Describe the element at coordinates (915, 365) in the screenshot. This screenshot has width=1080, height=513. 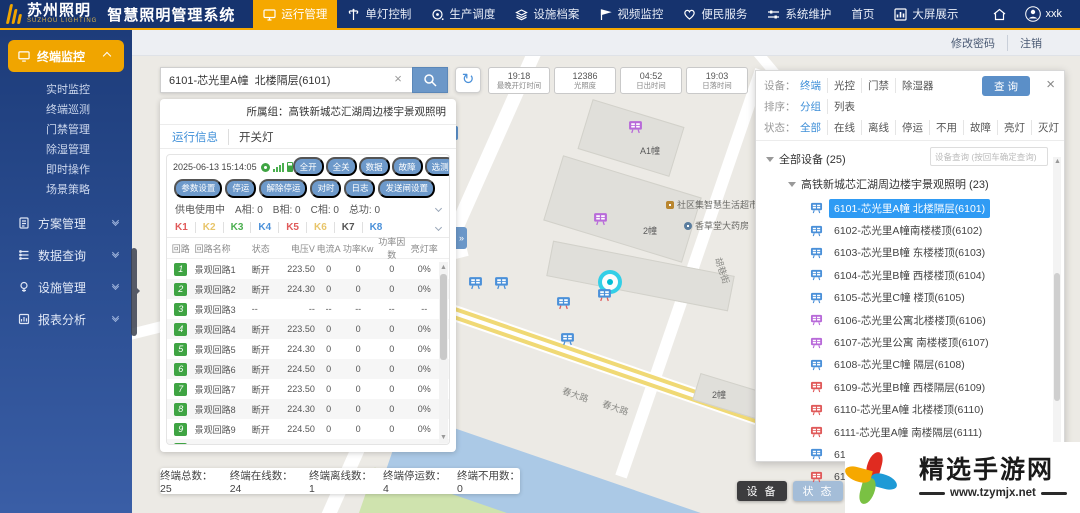
I see `device-item-6108: 6108-芯光里C幢 隔层(6108)` at that location.